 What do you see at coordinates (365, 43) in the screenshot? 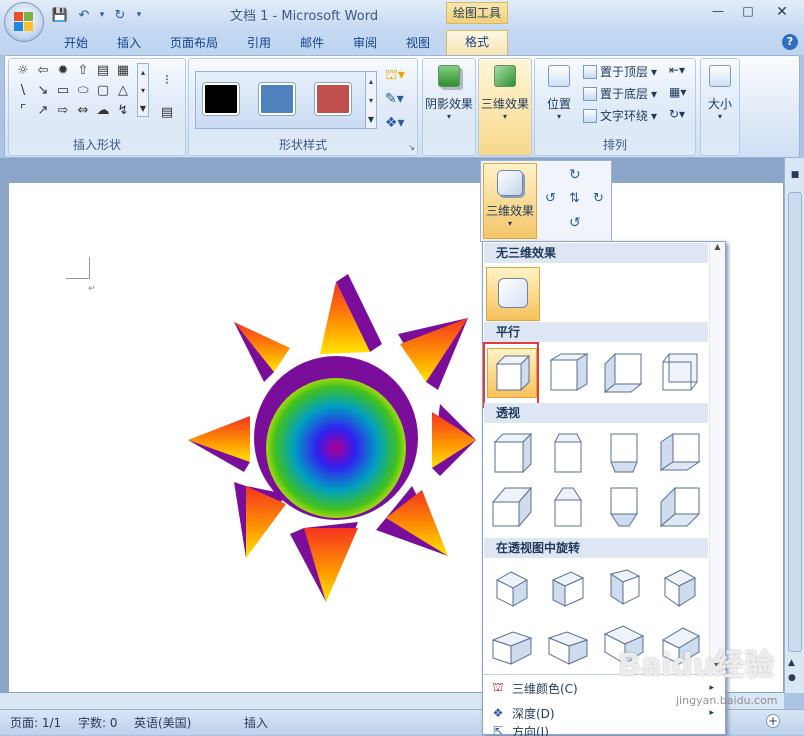
I see `tab-review: 审阅` at bounding box center [365, 43].